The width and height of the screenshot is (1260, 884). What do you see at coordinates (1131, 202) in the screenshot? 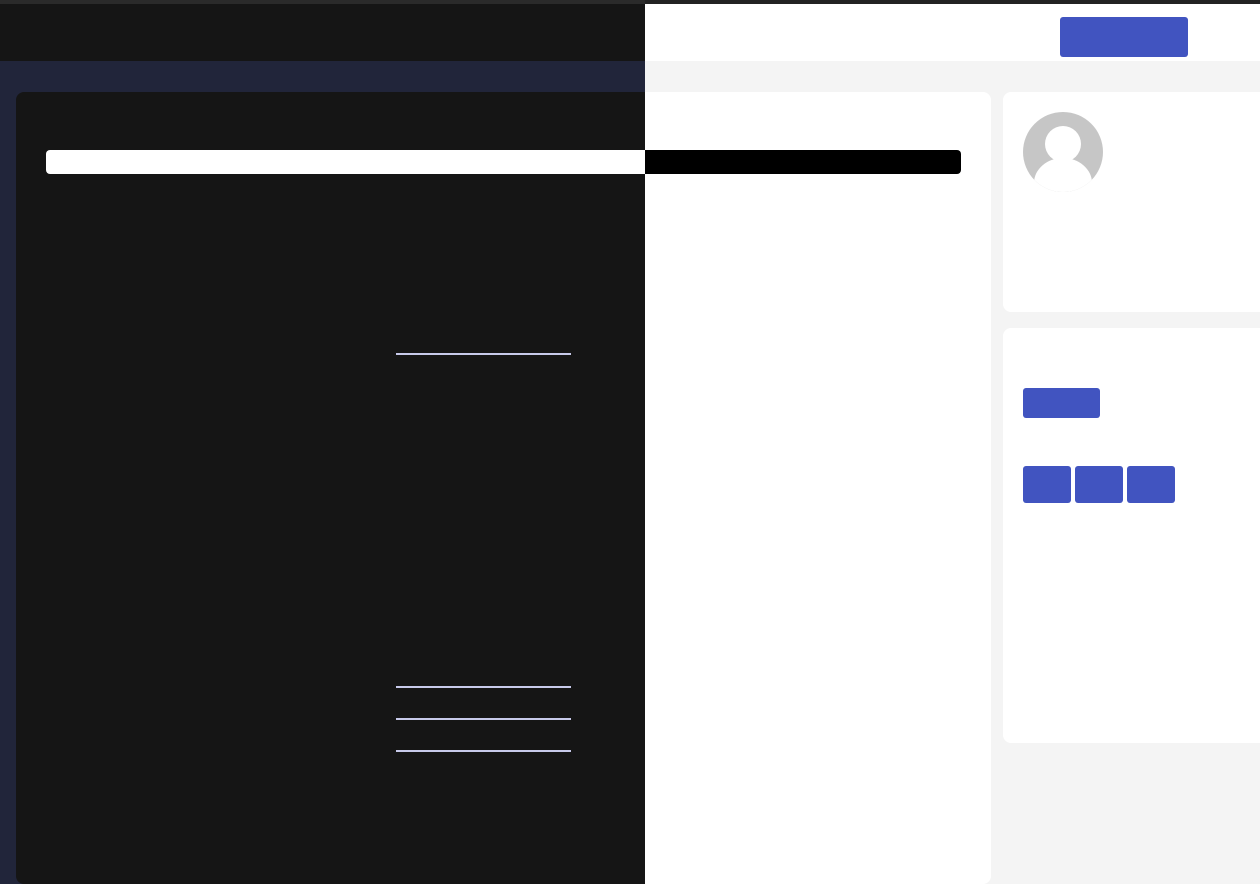
I see `profile-card` at bounding box center [1131, 202].